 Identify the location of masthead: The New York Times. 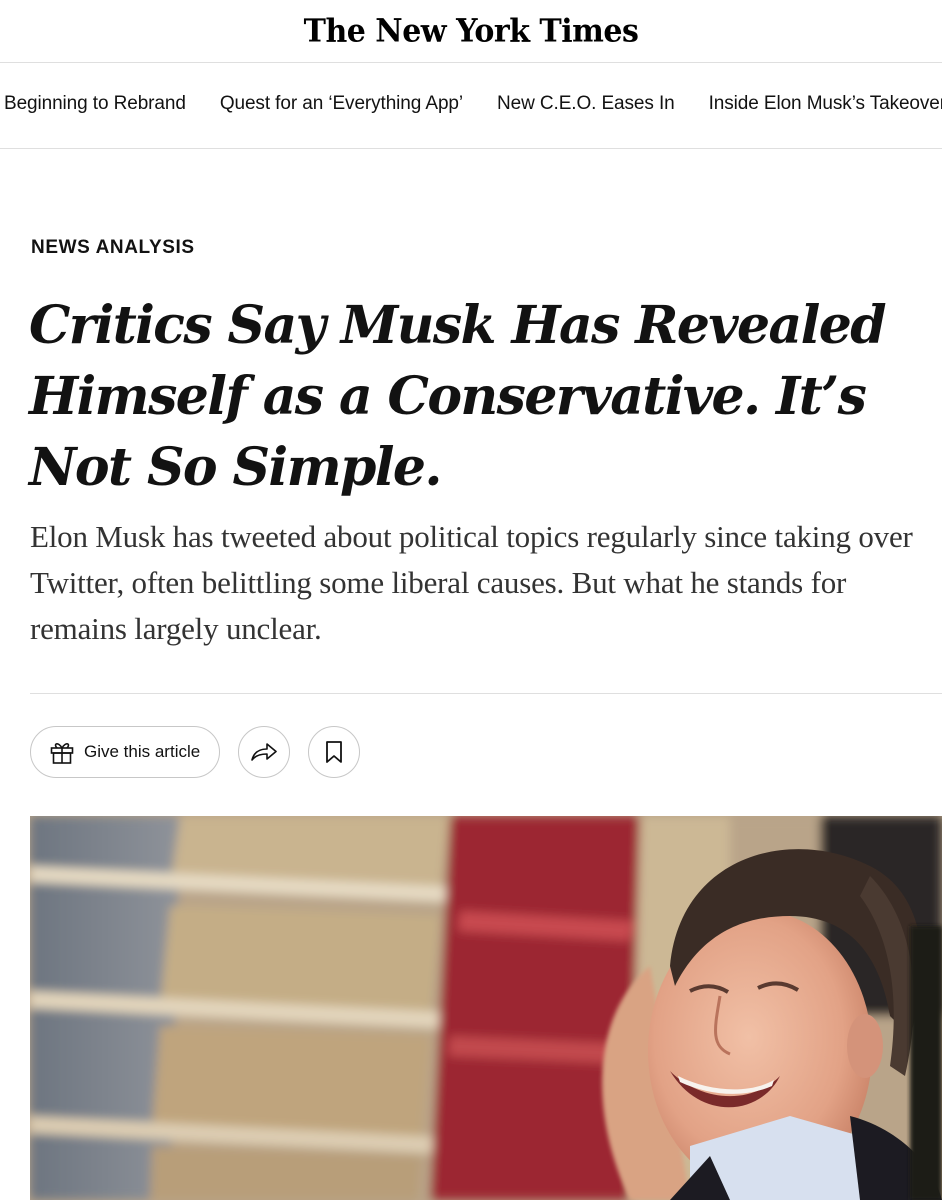
(471, 31).